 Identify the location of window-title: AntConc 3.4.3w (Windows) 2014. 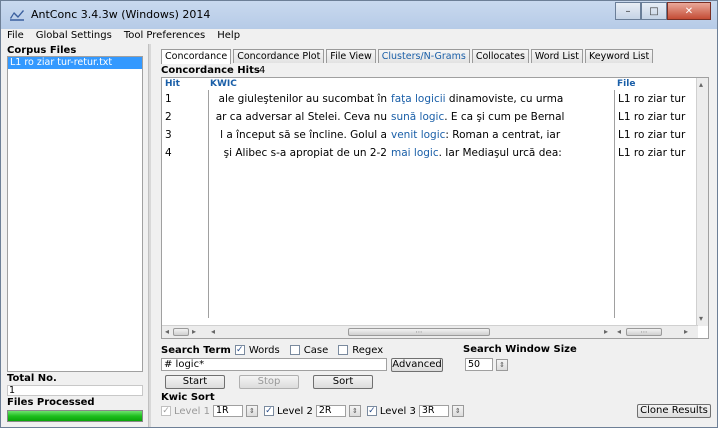
(121, 14).